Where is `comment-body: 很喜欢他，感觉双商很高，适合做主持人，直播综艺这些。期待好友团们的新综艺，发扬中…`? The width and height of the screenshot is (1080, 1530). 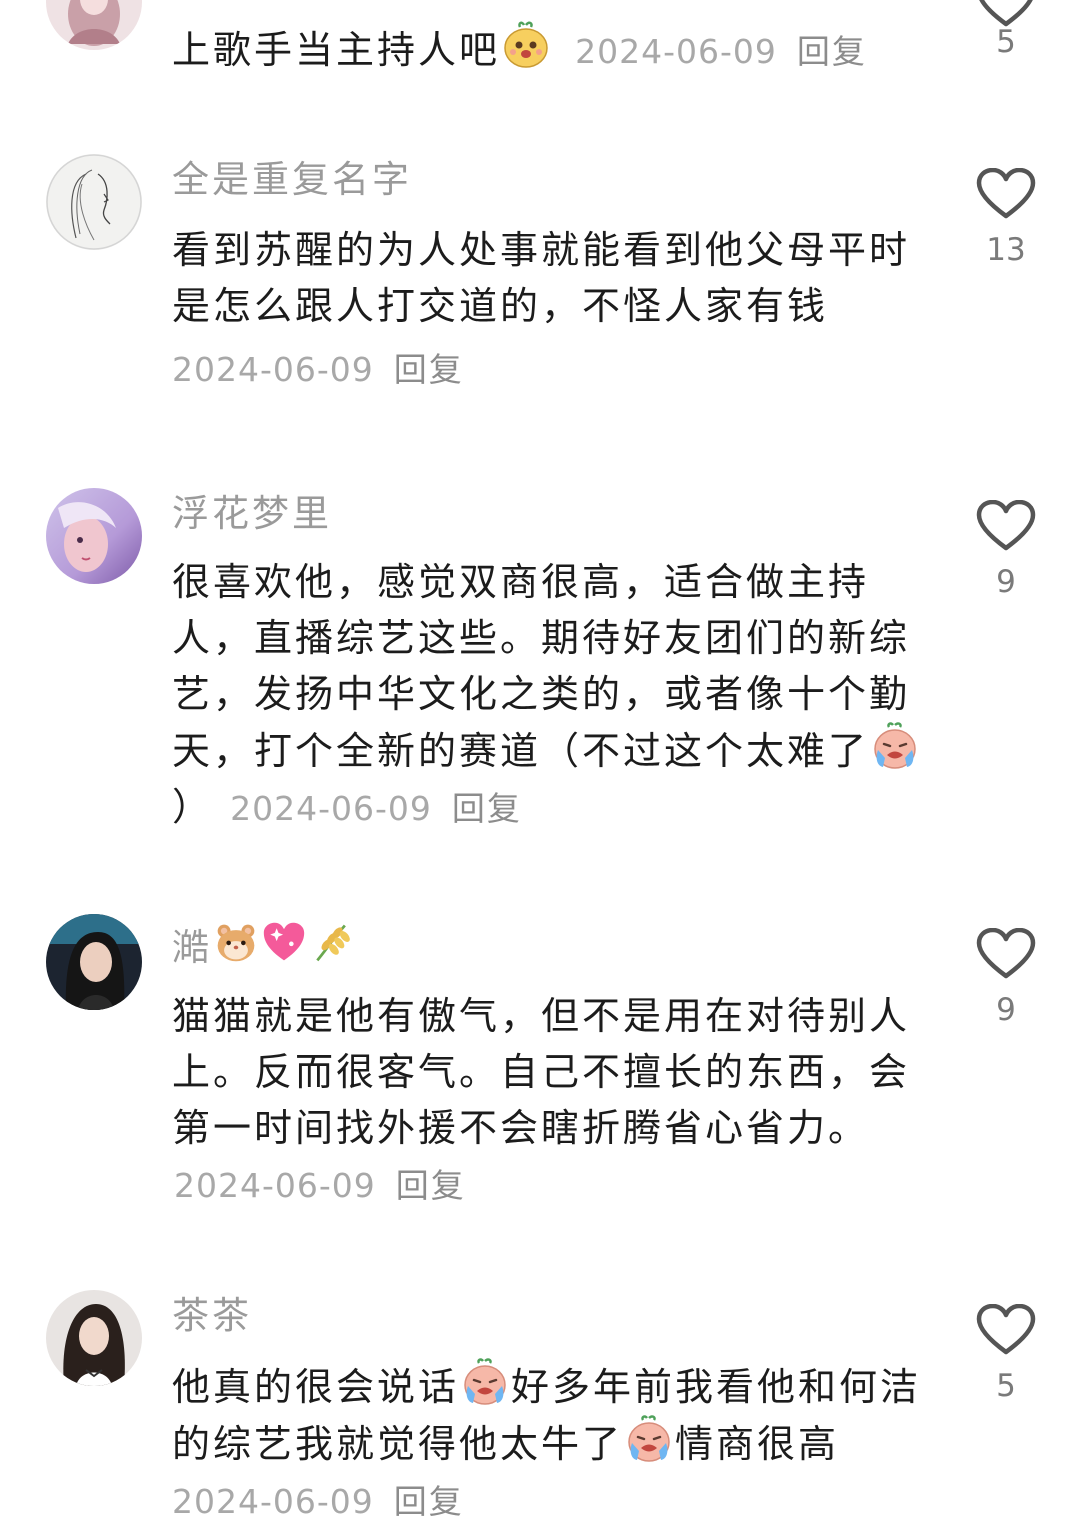
comment-body: 很喜欢他，感觉双商很高，适合做主持人，直播综艺这些。期待好友团们的新综艺，发扬中… is located at coordinates (552, 695).